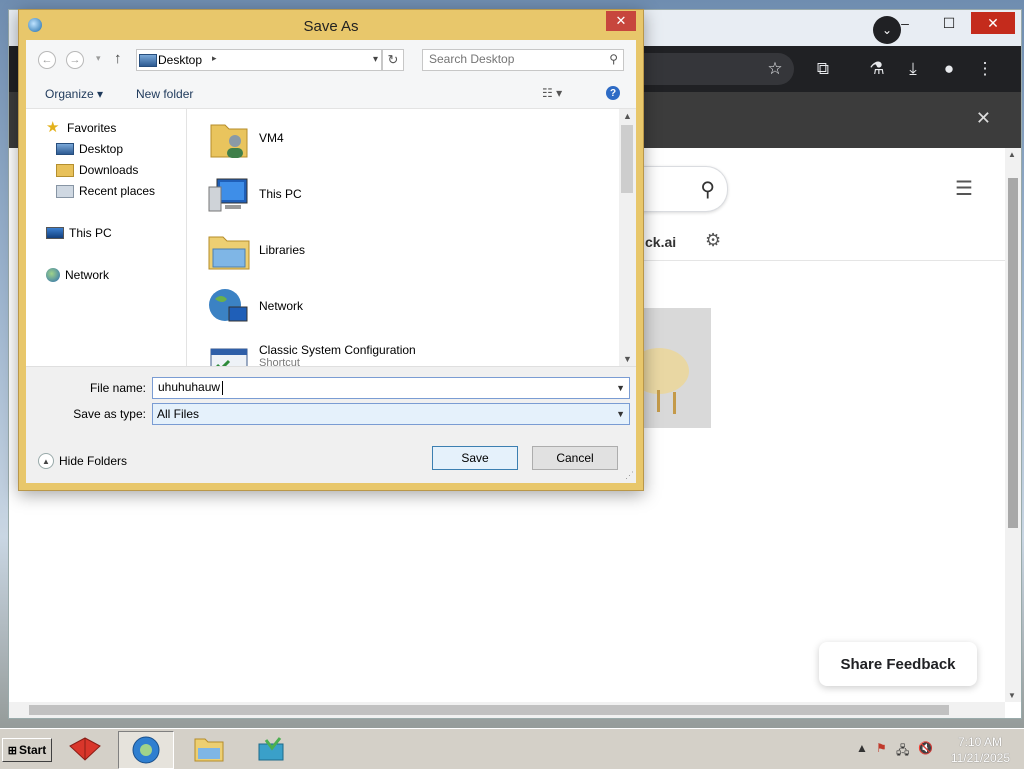 The image size is (1024, 769). Describe the element at coordinates (148, 60) in the screenshot. I see `desktop-icon` at that location.